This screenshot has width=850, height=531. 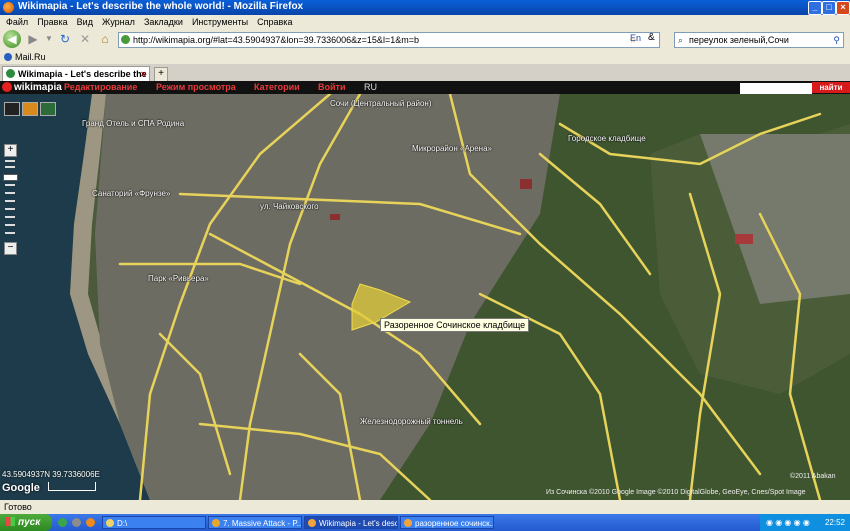 What do you see at coordinates (411, 421) in the screenshot?
I see `map-label: Железнодорожный тоннель` at bounding box center [411, 421].